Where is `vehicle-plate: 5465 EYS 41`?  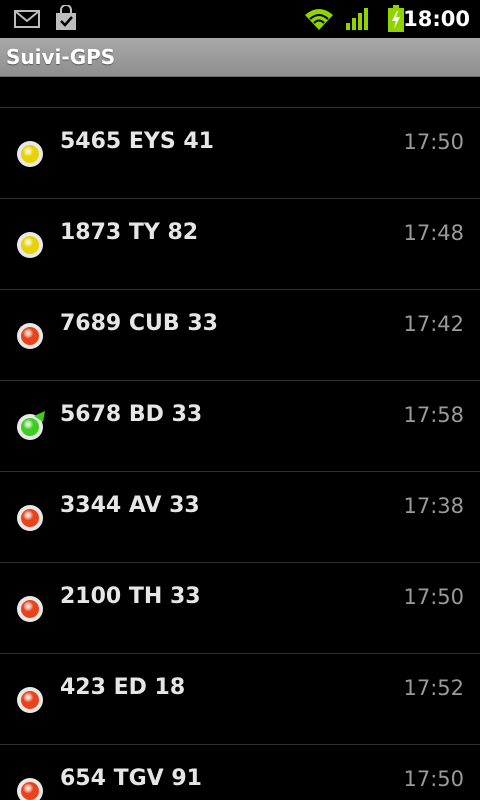
vehicle-plate: 5465 EYS 41 is located at coordinates (137, 141).